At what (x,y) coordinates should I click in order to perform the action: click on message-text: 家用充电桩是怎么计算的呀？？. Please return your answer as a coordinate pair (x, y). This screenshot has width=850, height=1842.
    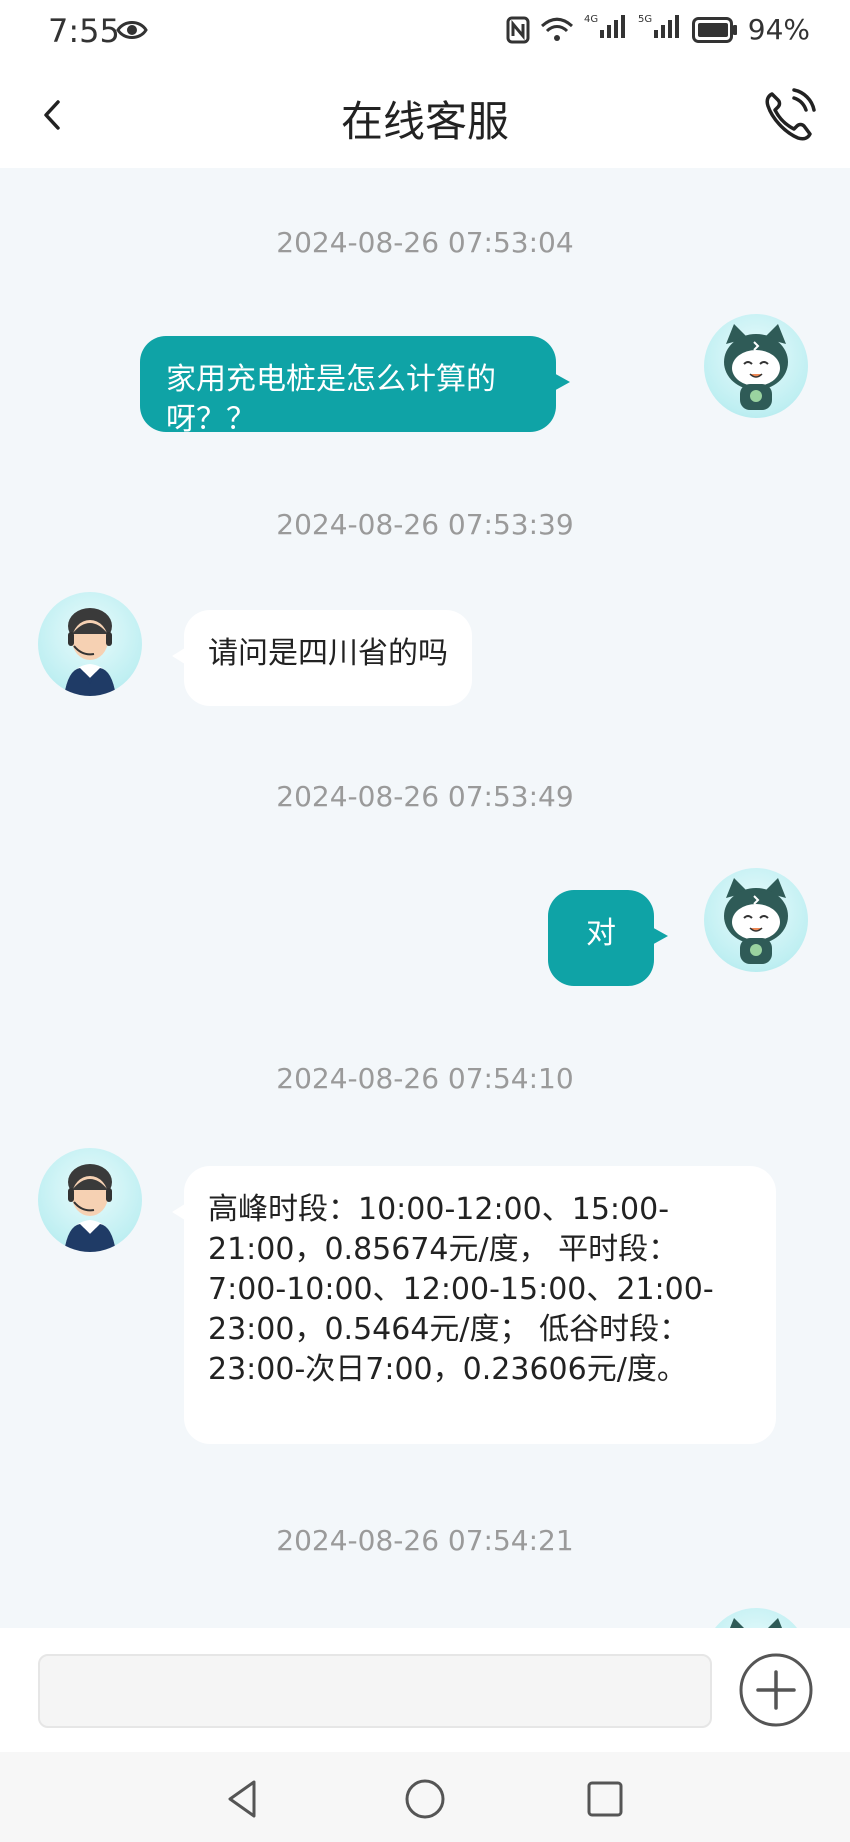
    Looking at the image, I should click on (331, 399).